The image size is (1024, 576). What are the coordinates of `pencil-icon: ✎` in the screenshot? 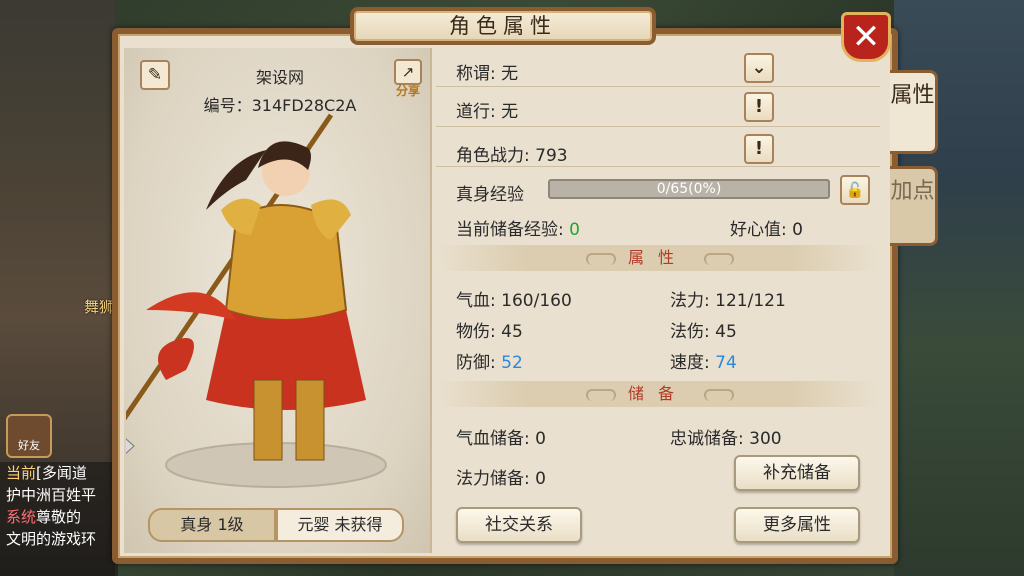 It's located at (155, 75).